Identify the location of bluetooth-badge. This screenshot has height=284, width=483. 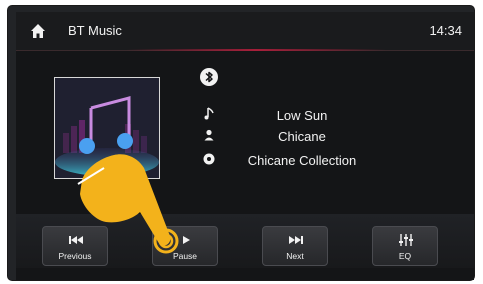
(209, 77).